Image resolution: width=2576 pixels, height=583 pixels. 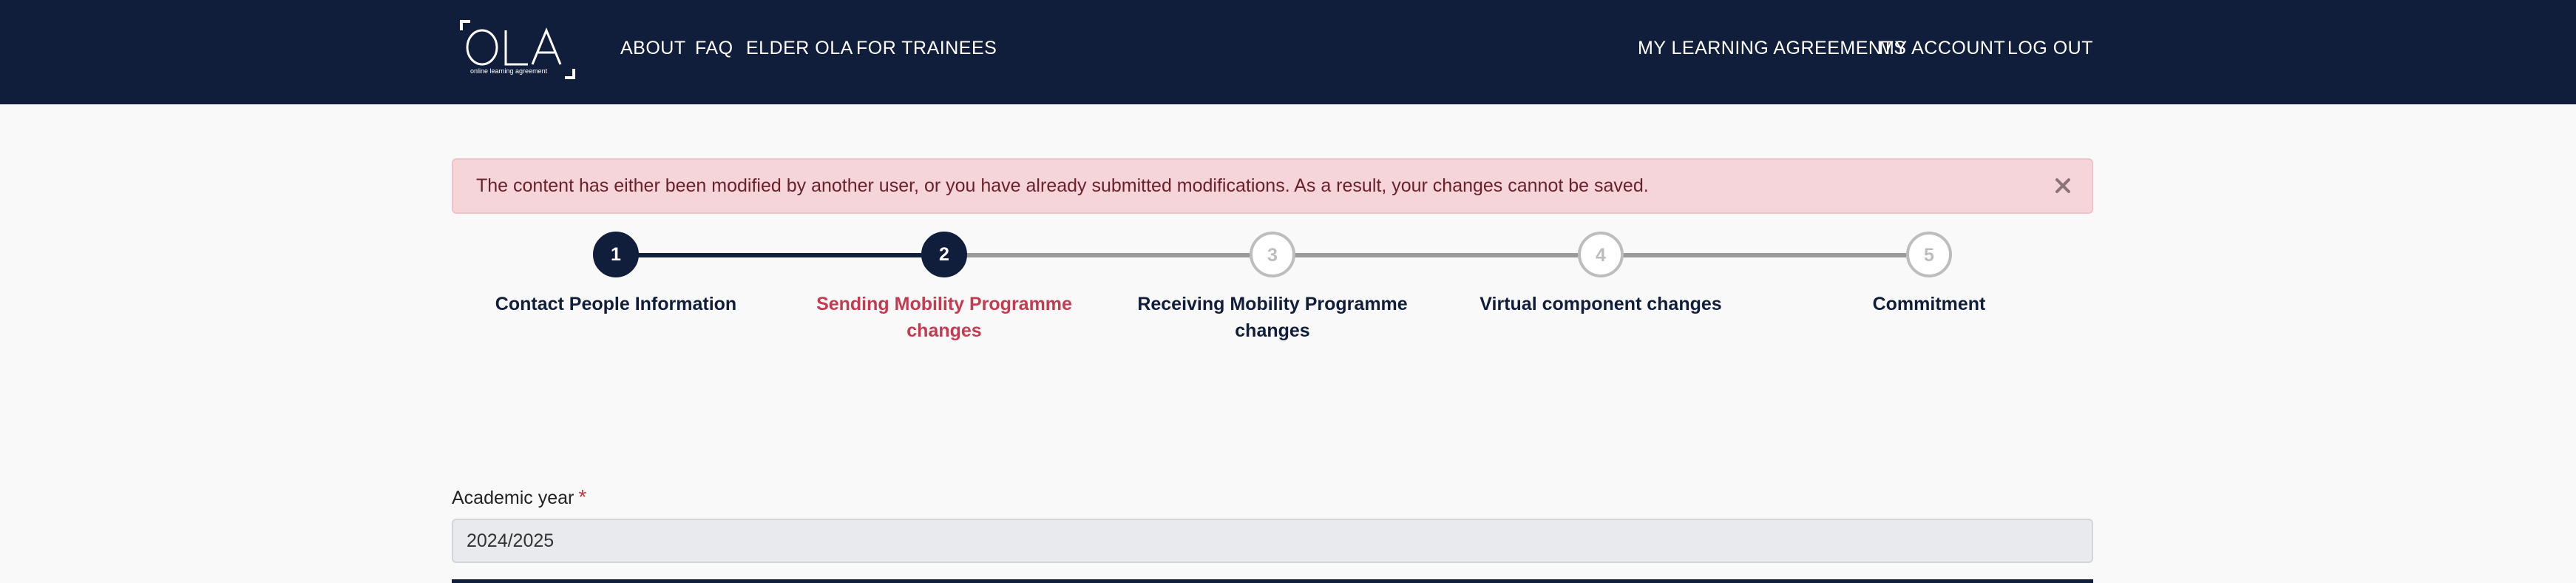 What do you see at coordinates (1929, 304) in the screenshot?
I see `step-5-label: Commitment` at bounding box center [1929, 304].